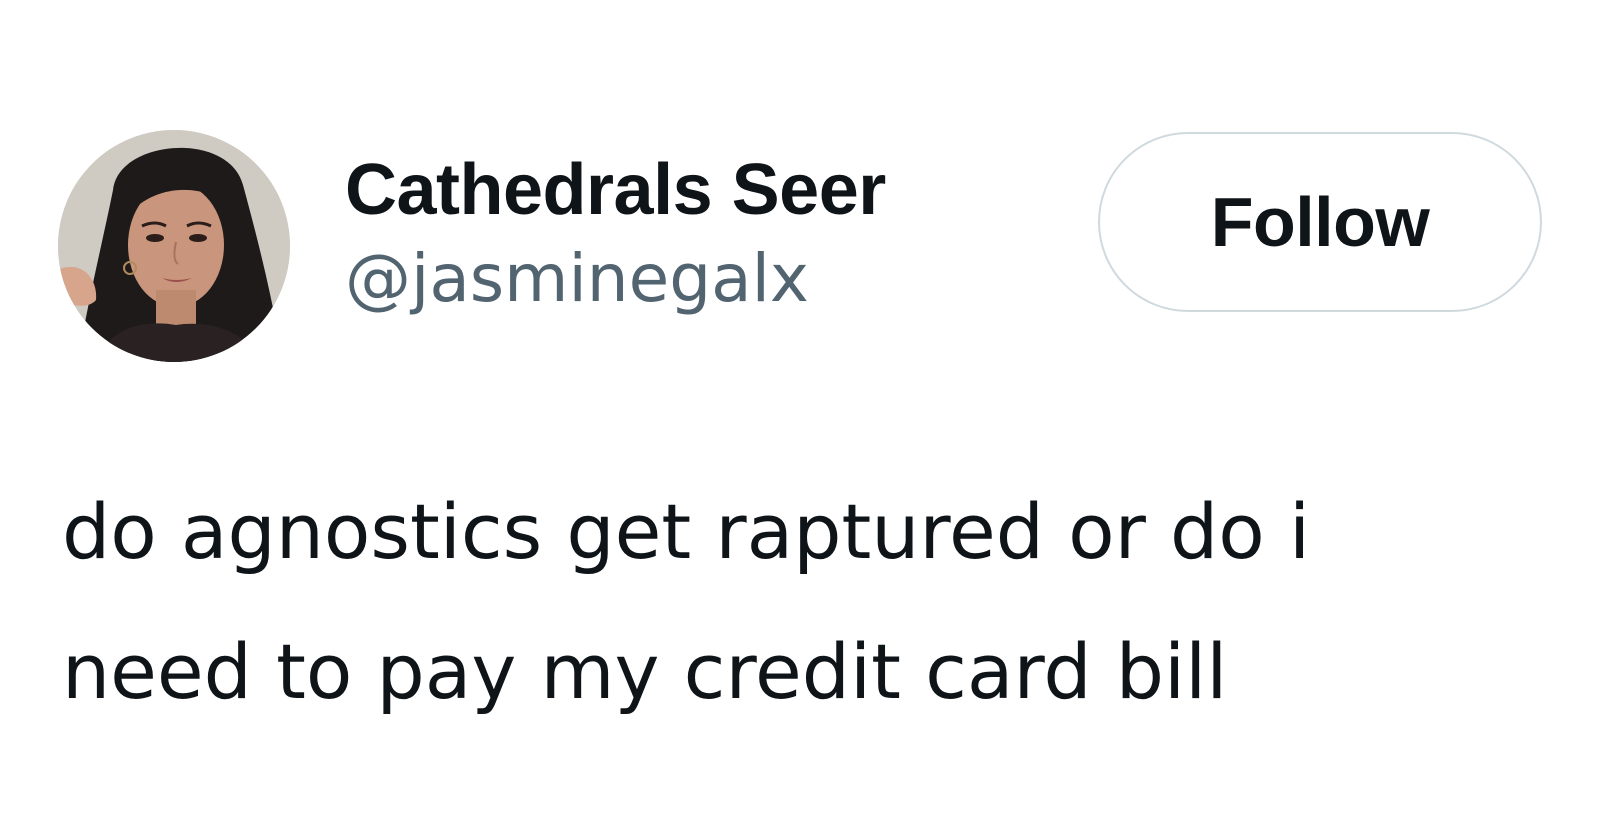 This screenshot has width=1600, height=816. I want to click on tweet-text-line: do agnostics get raptured or do i, so click(686, 531).